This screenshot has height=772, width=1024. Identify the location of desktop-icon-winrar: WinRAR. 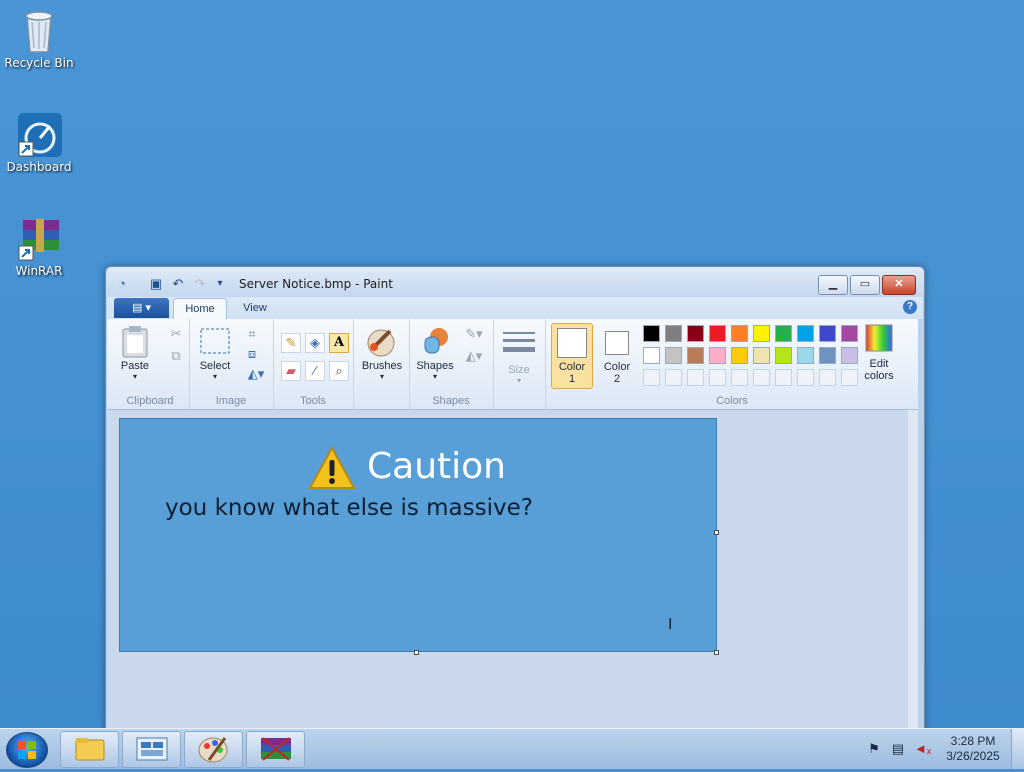
(39, 247).